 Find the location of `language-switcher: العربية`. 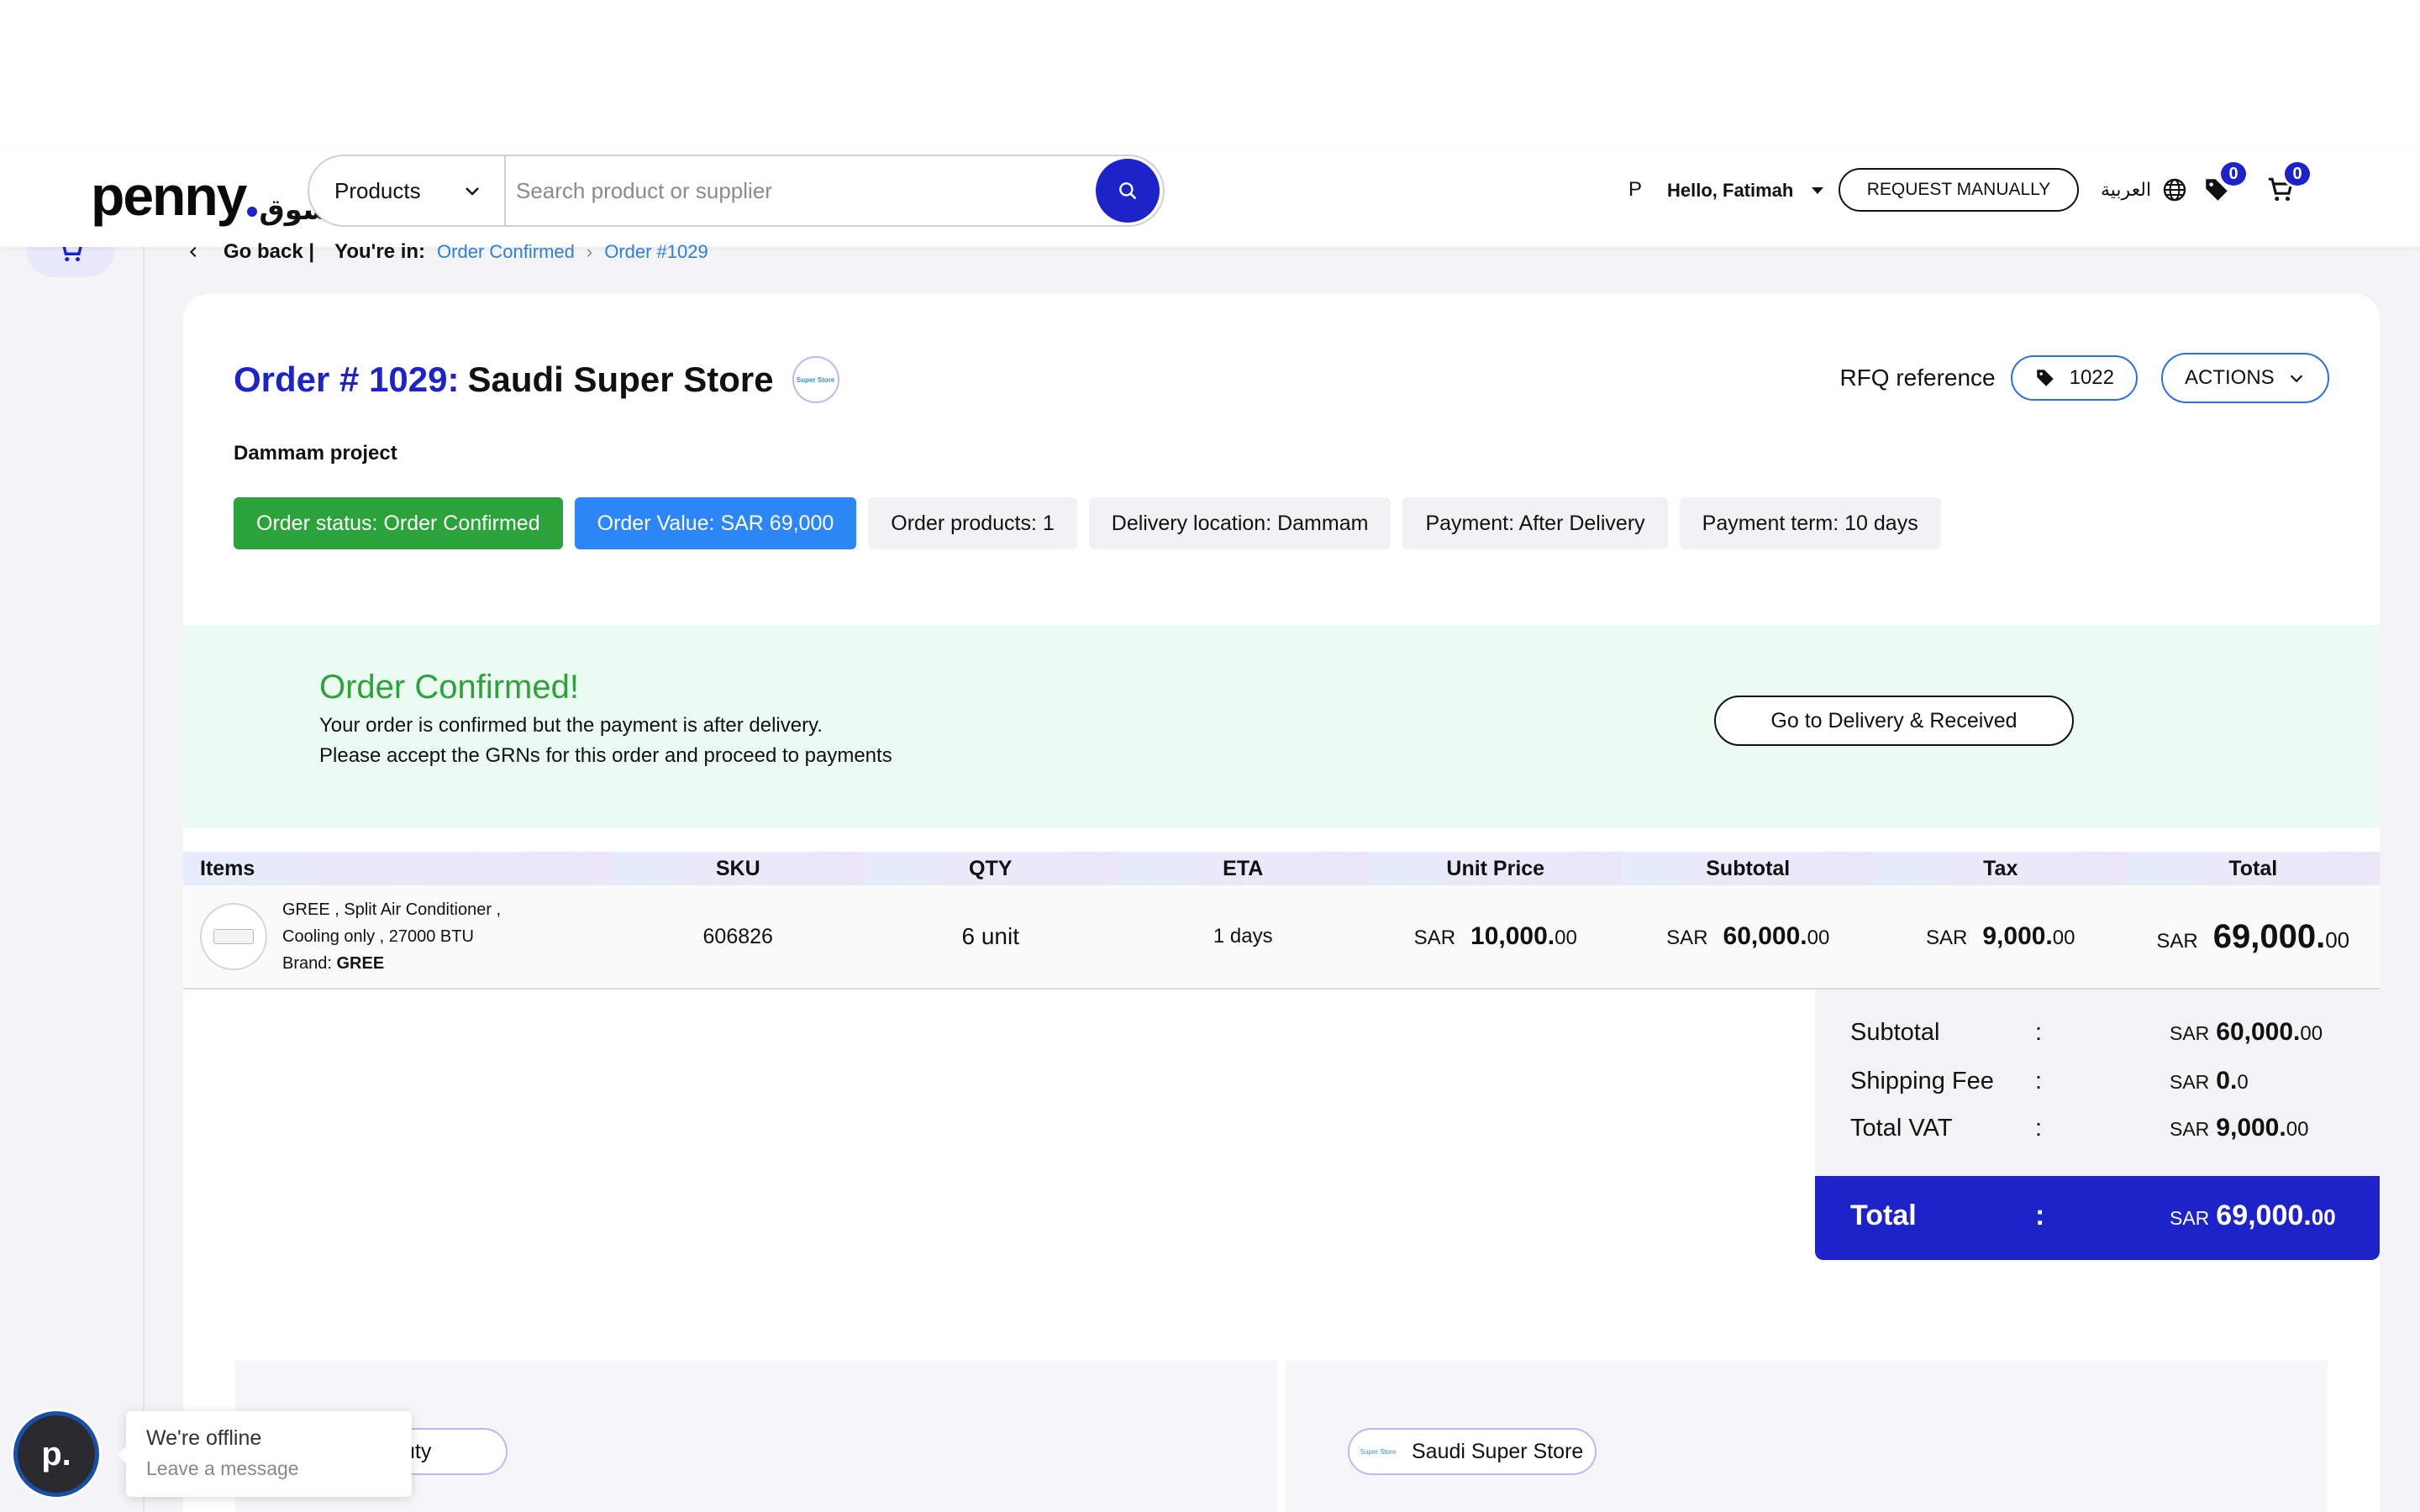

language-switcher: العربية is located at coordinates (2145, 189).